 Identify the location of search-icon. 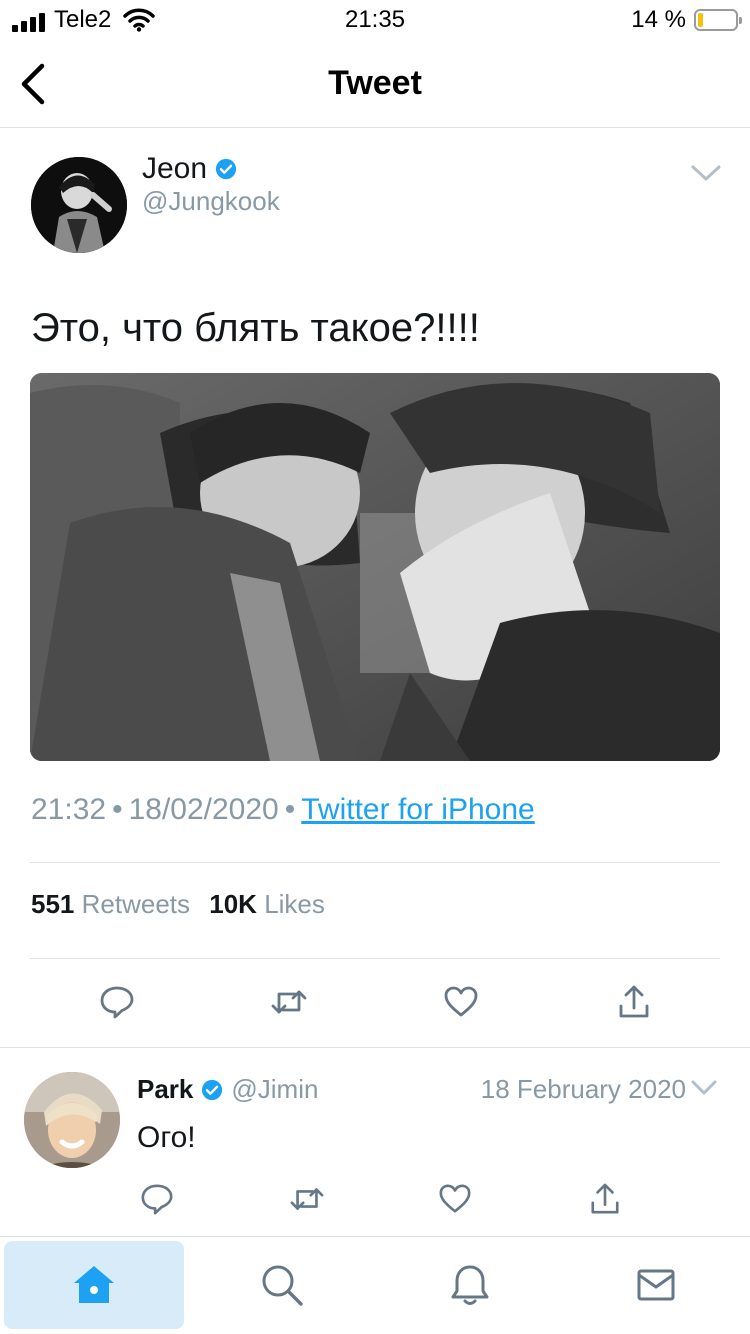
(282, 1285).